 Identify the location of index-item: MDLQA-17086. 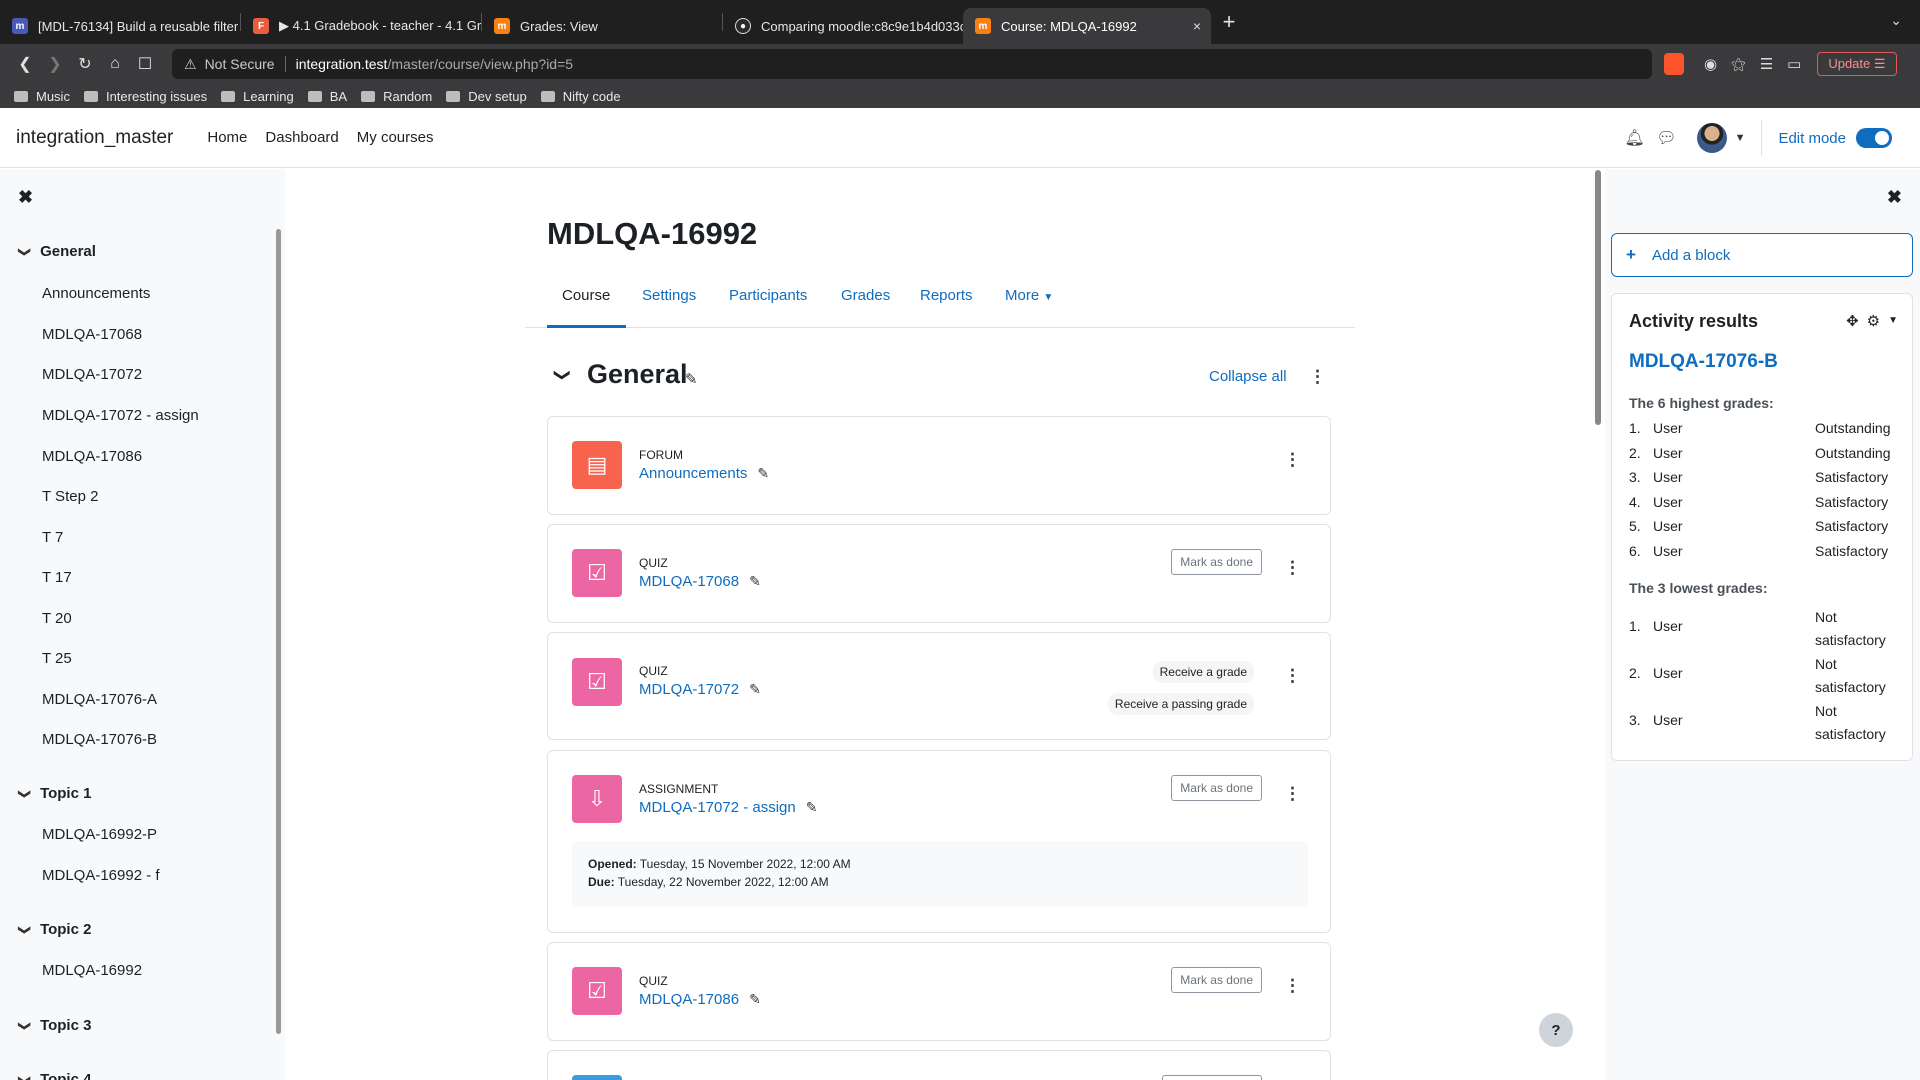
(92, 456).